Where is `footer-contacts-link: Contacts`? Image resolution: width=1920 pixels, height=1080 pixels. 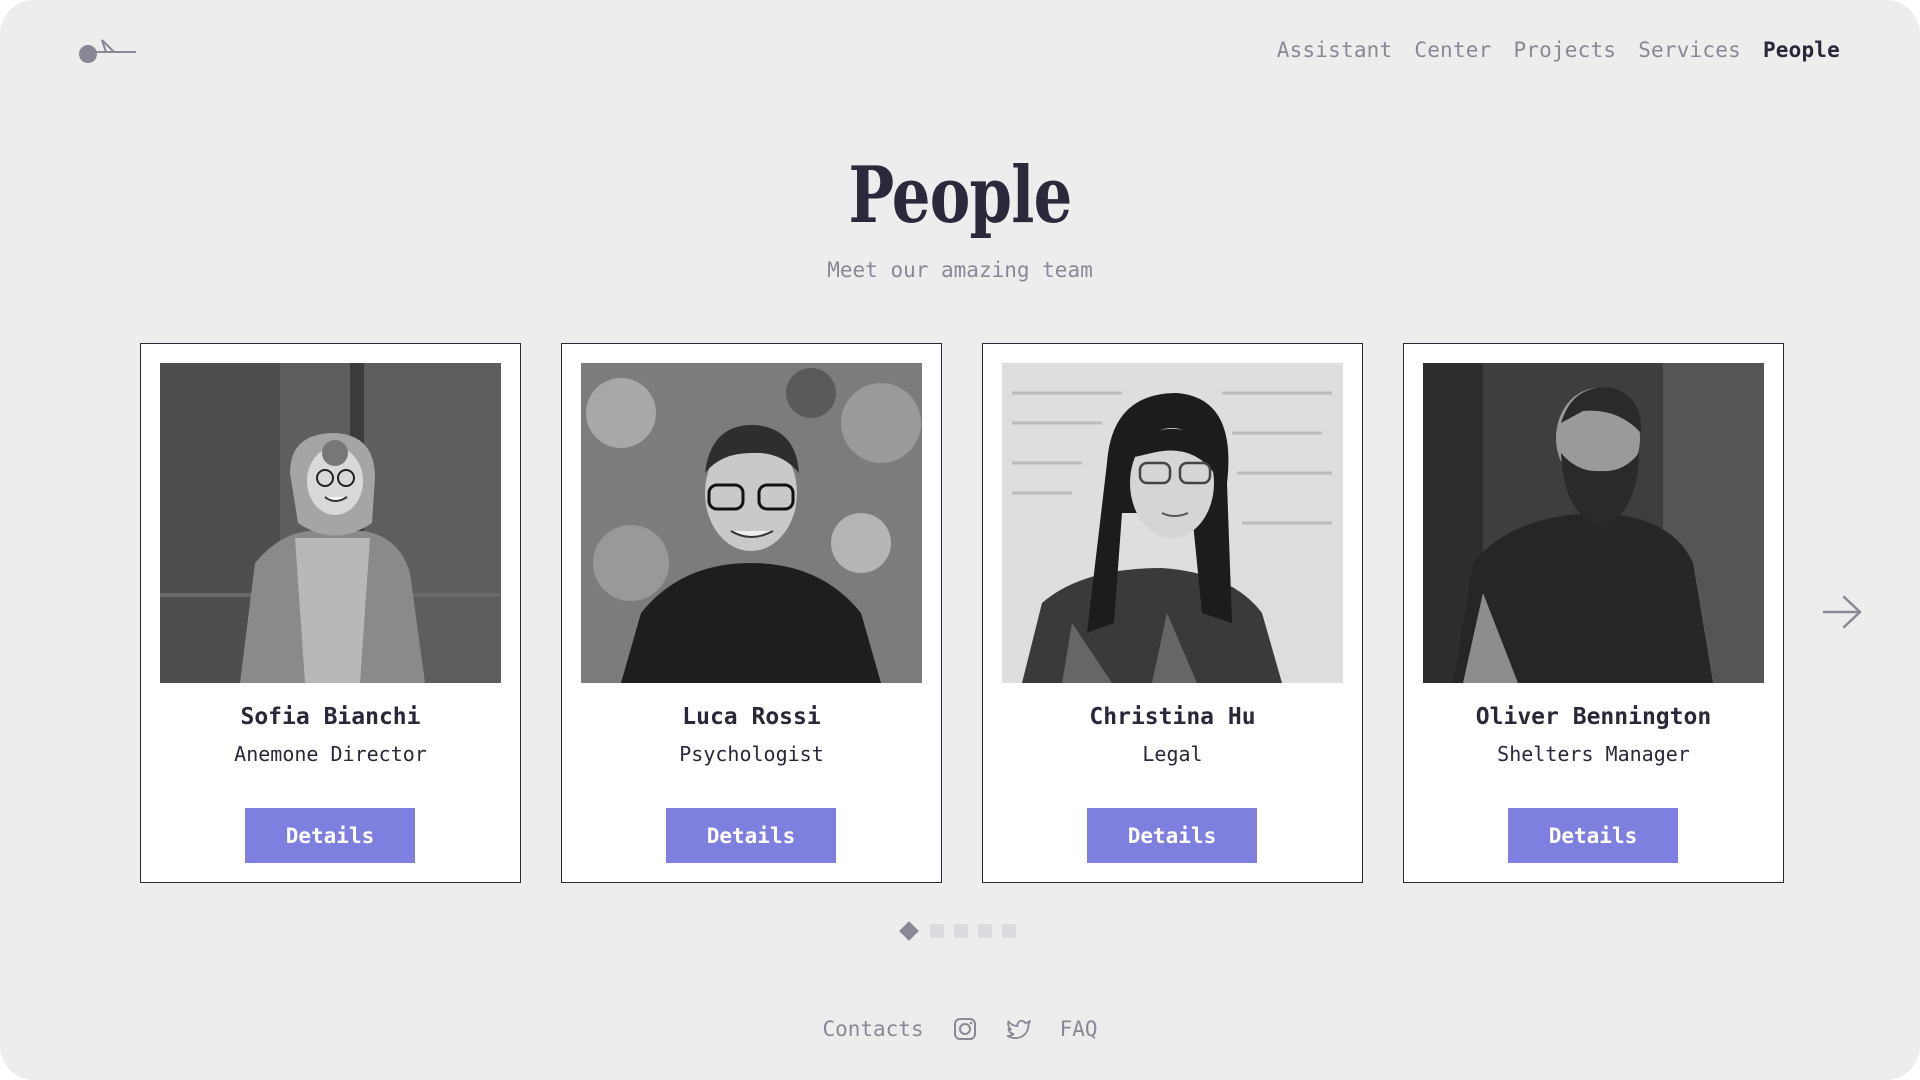 footer-contacts-link: Contacts is located at coordinates (872, 1029).